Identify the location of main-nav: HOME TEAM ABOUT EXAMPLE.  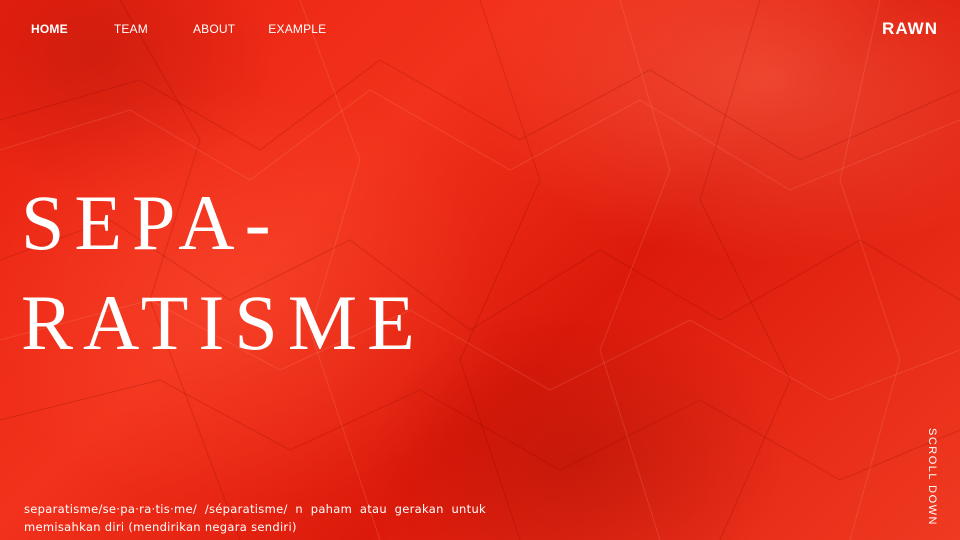
(178, 29).